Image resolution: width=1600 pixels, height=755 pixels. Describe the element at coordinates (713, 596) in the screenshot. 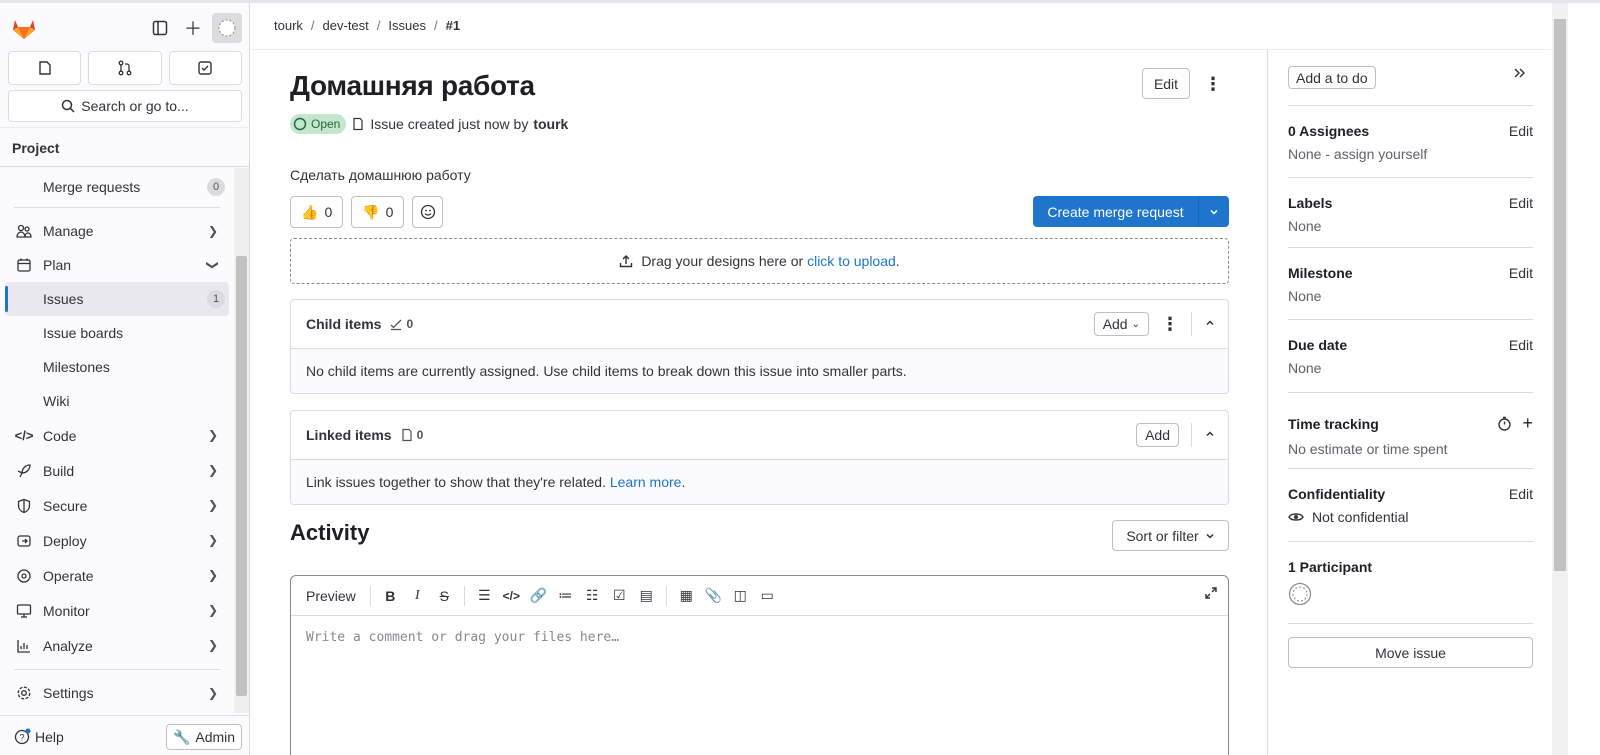

I see `attach-icon: 📎` at that location.